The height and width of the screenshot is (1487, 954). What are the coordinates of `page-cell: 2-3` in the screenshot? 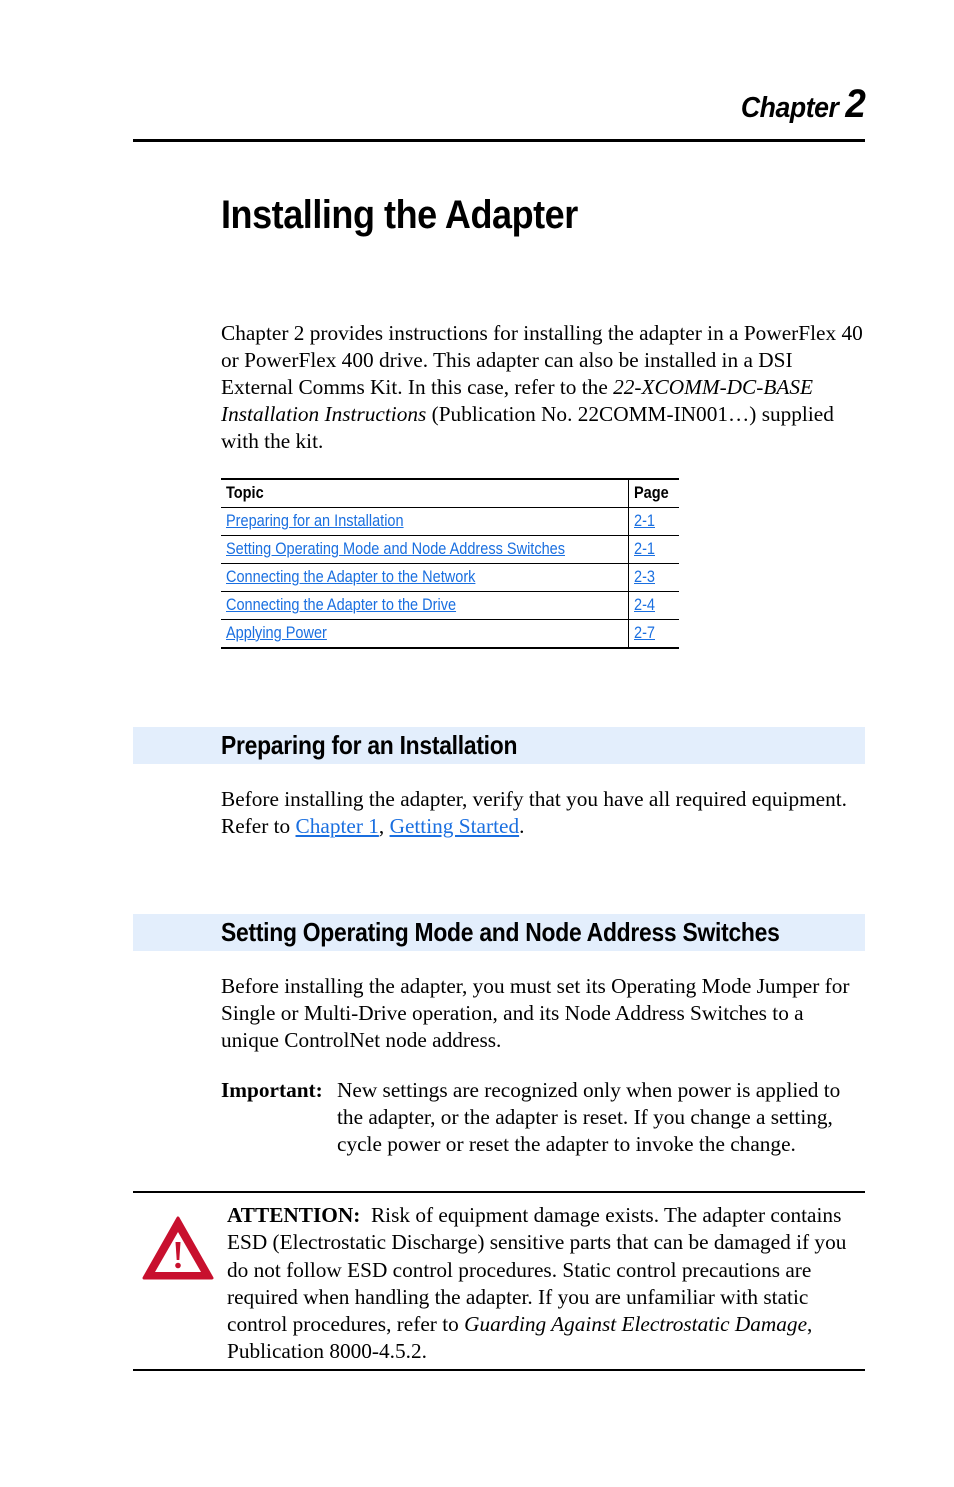 It's located at (653, 577).